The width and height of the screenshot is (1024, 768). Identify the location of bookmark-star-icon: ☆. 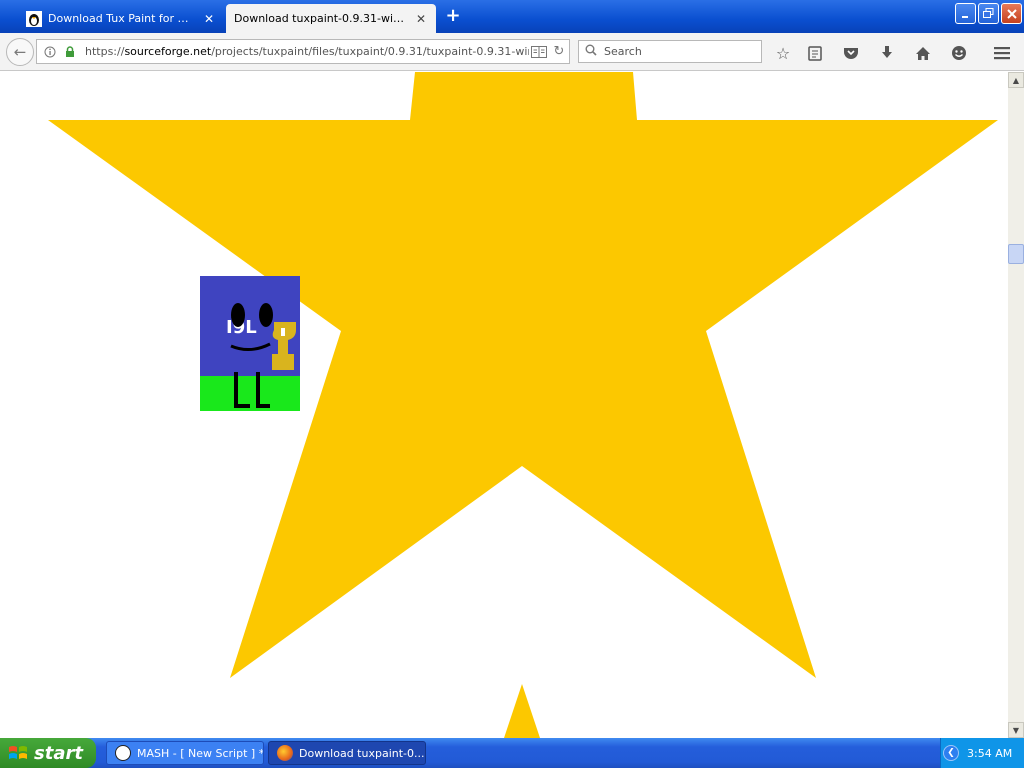
(783, 53).